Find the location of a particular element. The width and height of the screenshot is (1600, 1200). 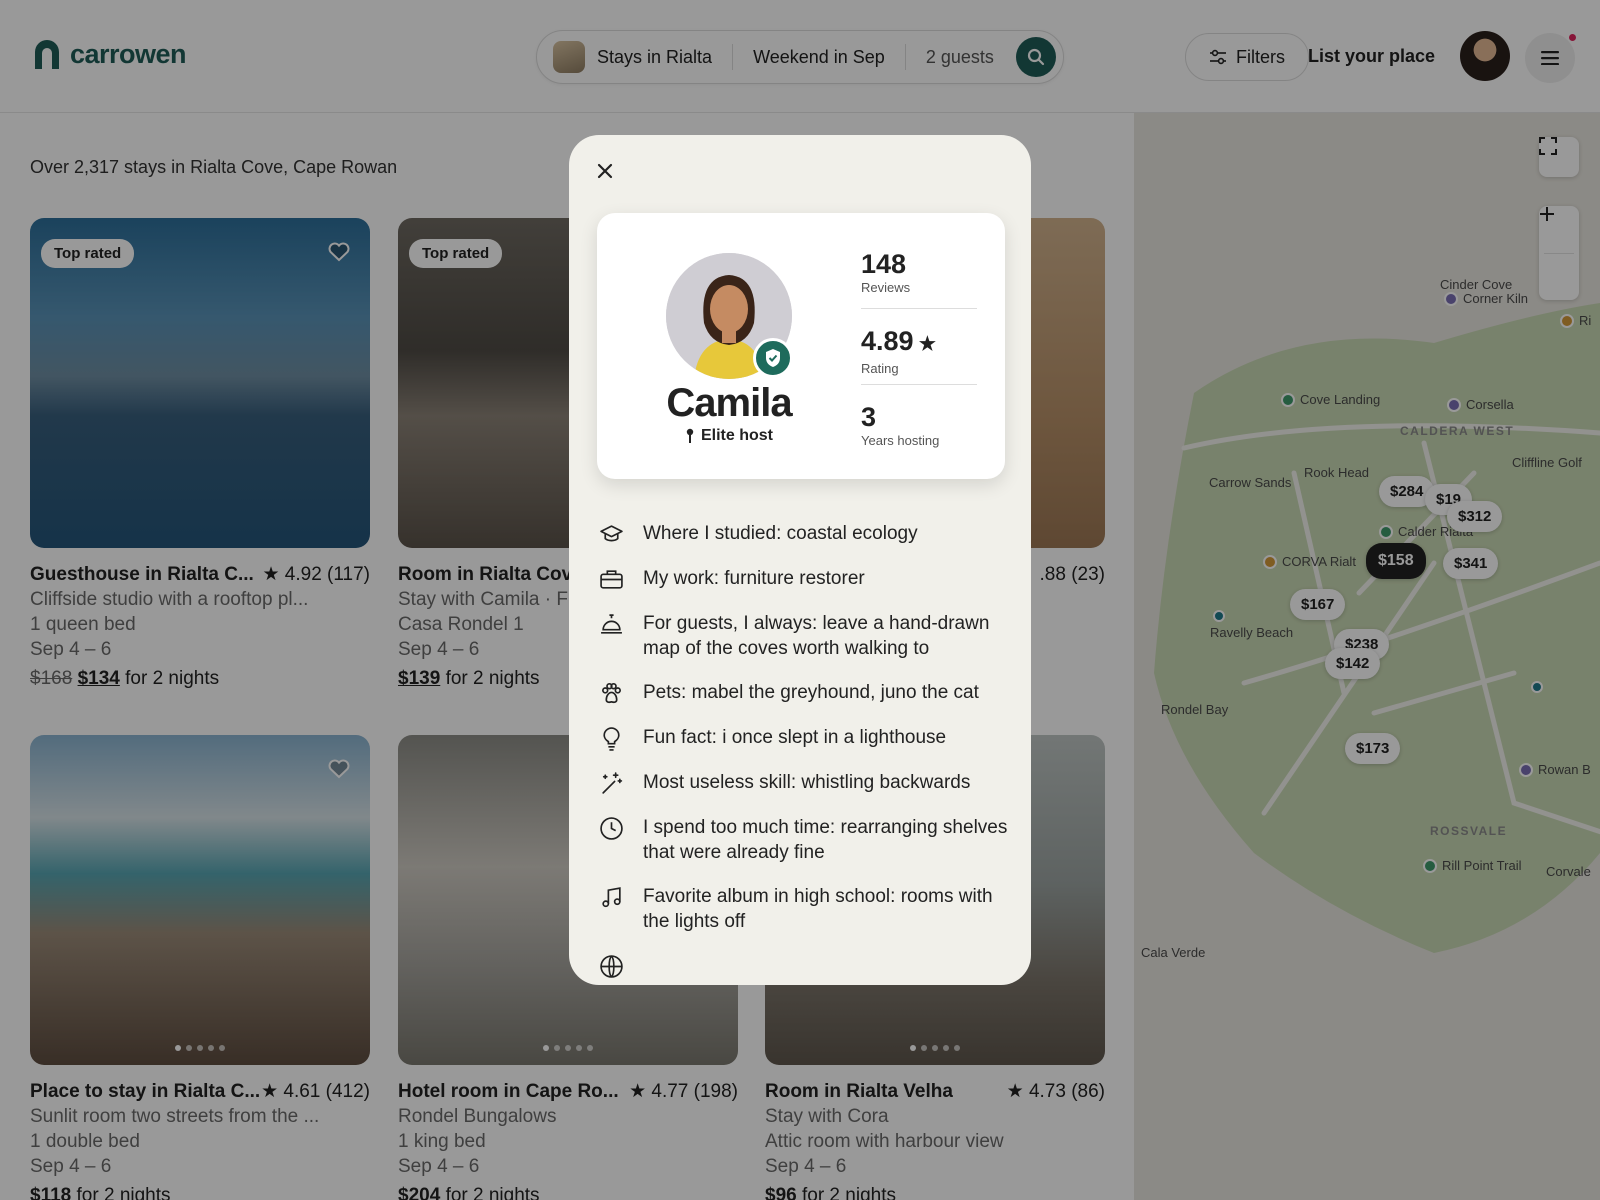

stat-value: 148 is located at coordinates (884, 264).